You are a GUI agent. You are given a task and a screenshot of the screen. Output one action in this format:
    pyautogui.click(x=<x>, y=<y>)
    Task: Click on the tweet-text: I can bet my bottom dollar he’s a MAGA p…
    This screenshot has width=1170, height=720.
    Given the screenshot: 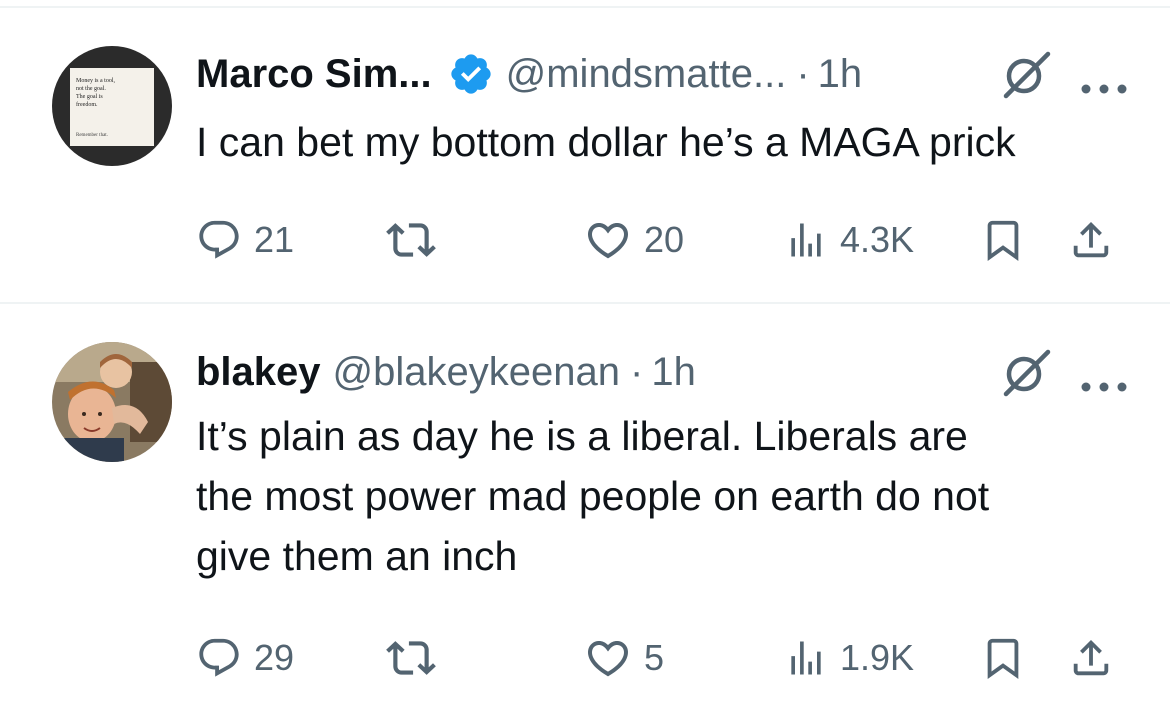 What is the action you would take?
    pyautogui.click(x=606, y=142)
    